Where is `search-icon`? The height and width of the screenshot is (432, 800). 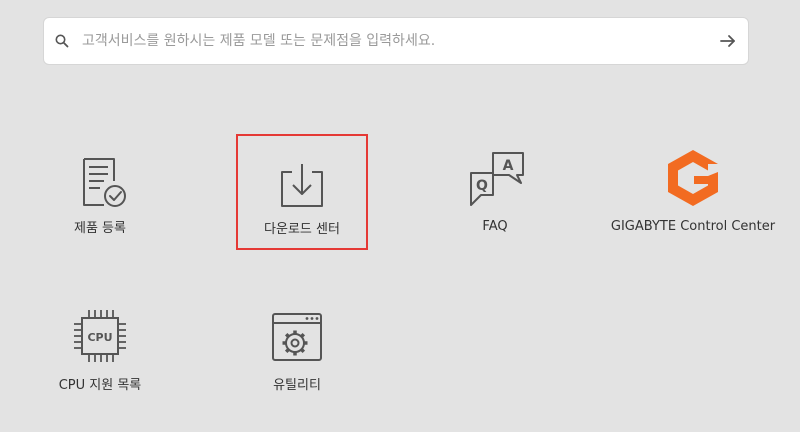
search-icon is located at coordinates (62, 41).